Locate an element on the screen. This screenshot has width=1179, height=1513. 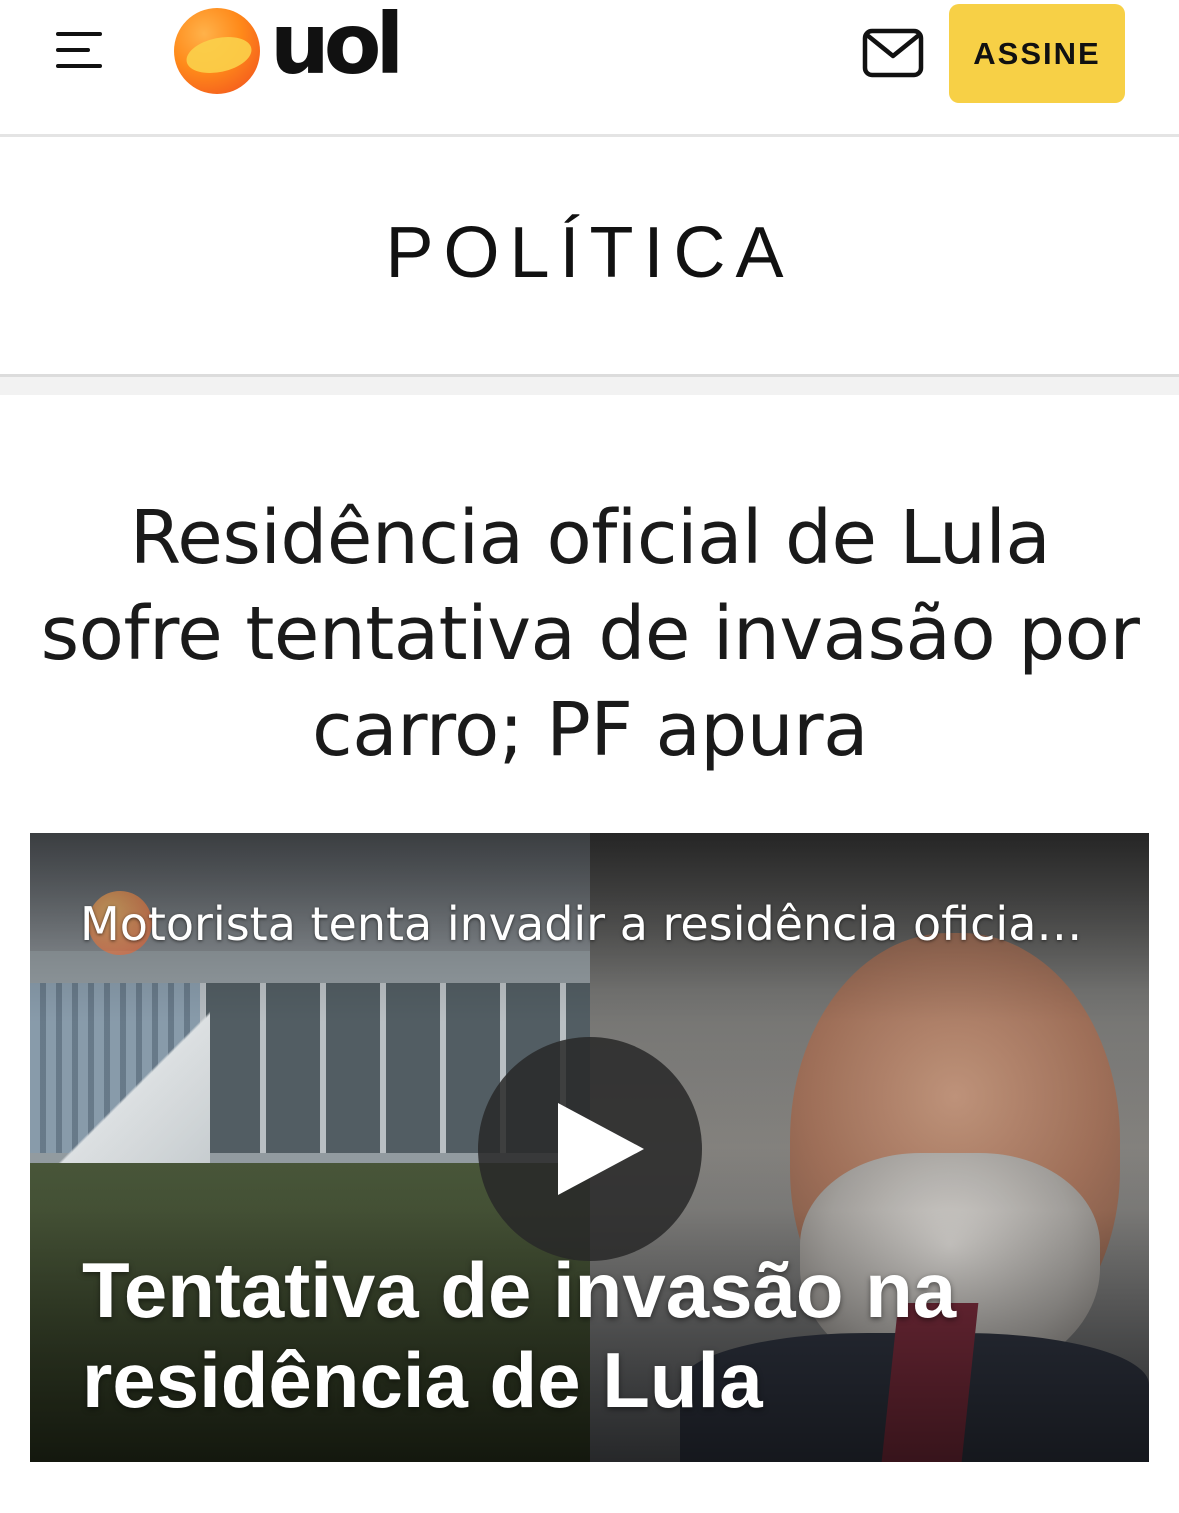
uol-logo-text: uol is located at coordinates (337, 46).